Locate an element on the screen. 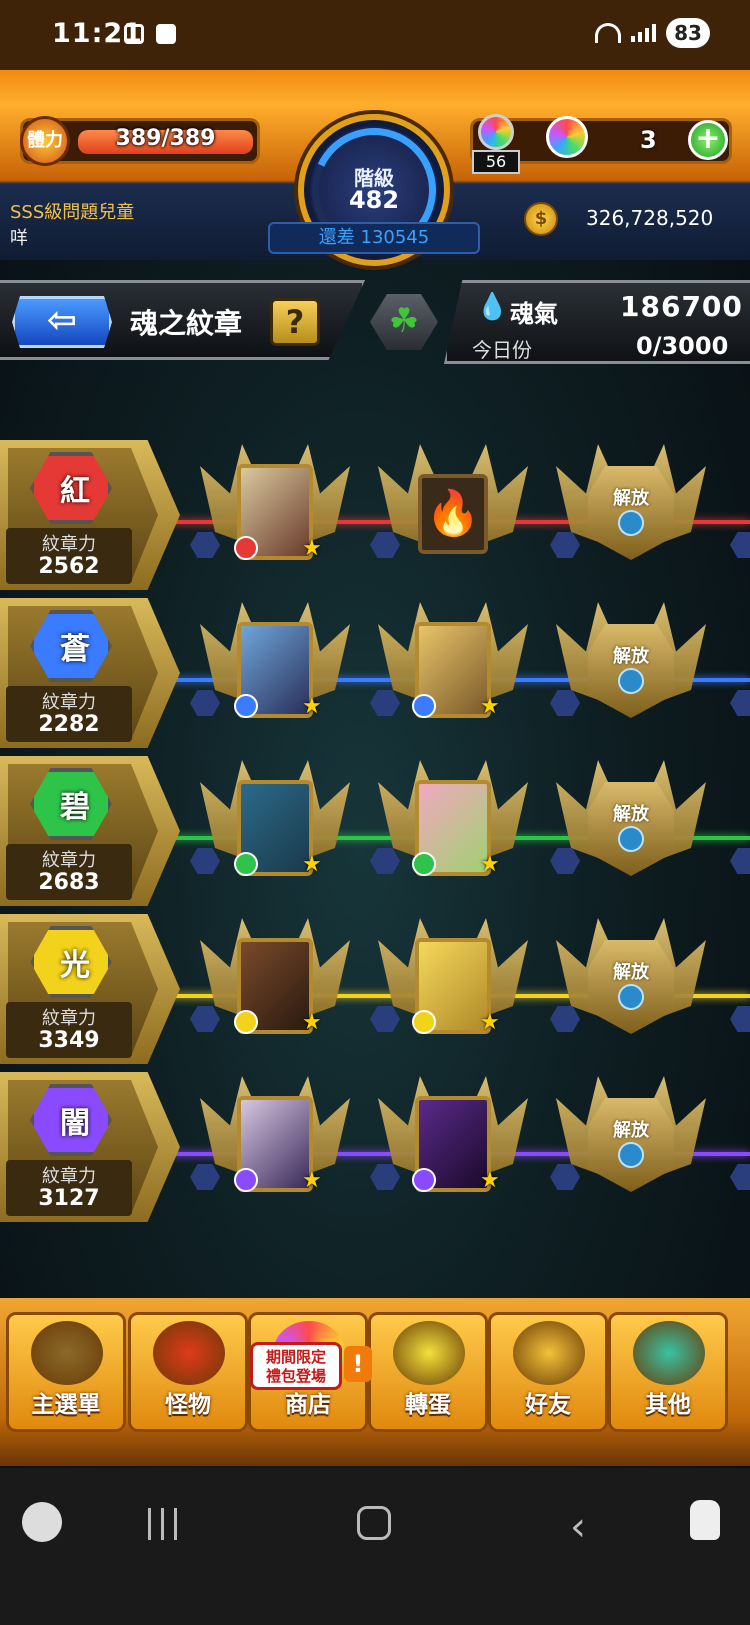 The height and width of the screenshot is (1625, 750). lamp-orb-icon is located at coordinates (496, 132).